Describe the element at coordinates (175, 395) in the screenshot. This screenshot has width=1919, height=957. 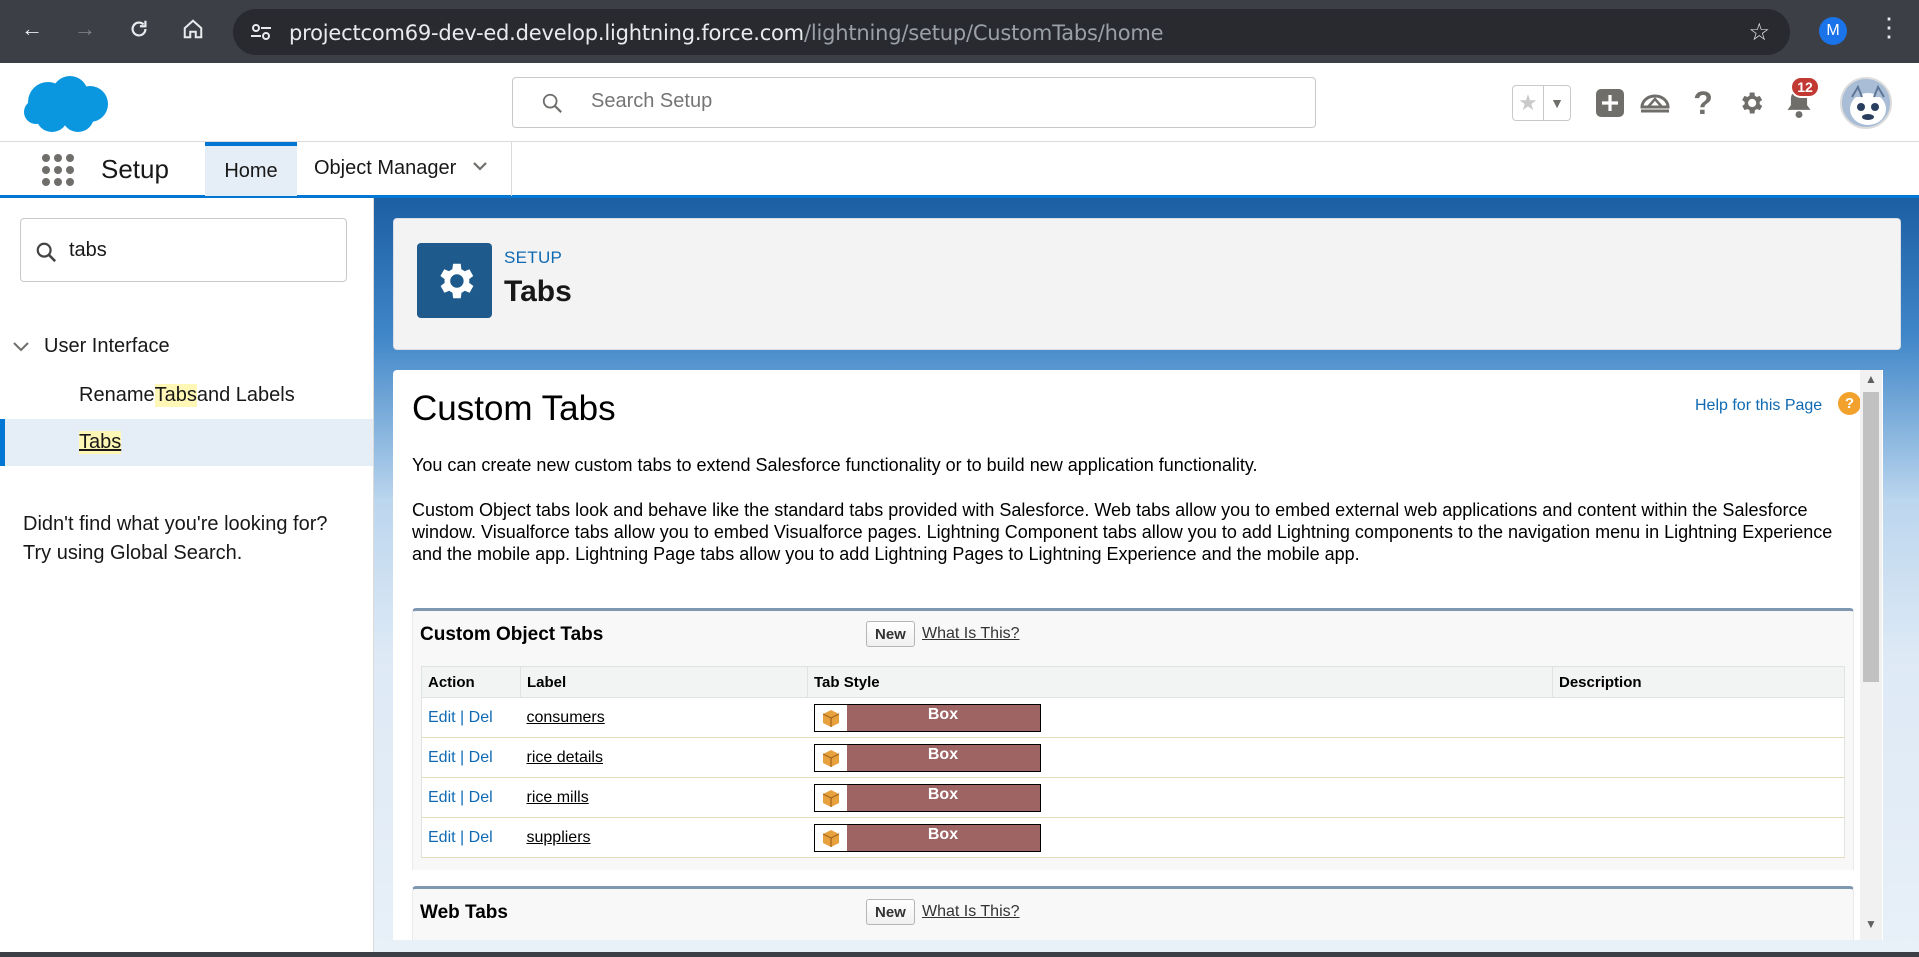
I see `search-highlight: Tabs` at that location.